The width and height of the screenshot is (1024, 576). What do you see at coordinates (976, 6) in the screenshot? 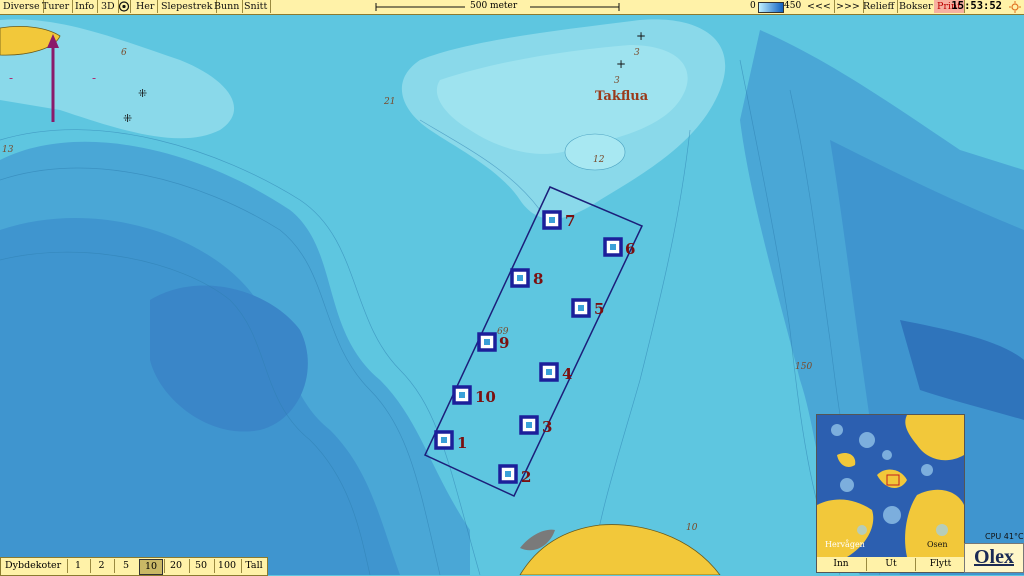
I see `clock: 15:53:52` at bounding box center [976, 6].